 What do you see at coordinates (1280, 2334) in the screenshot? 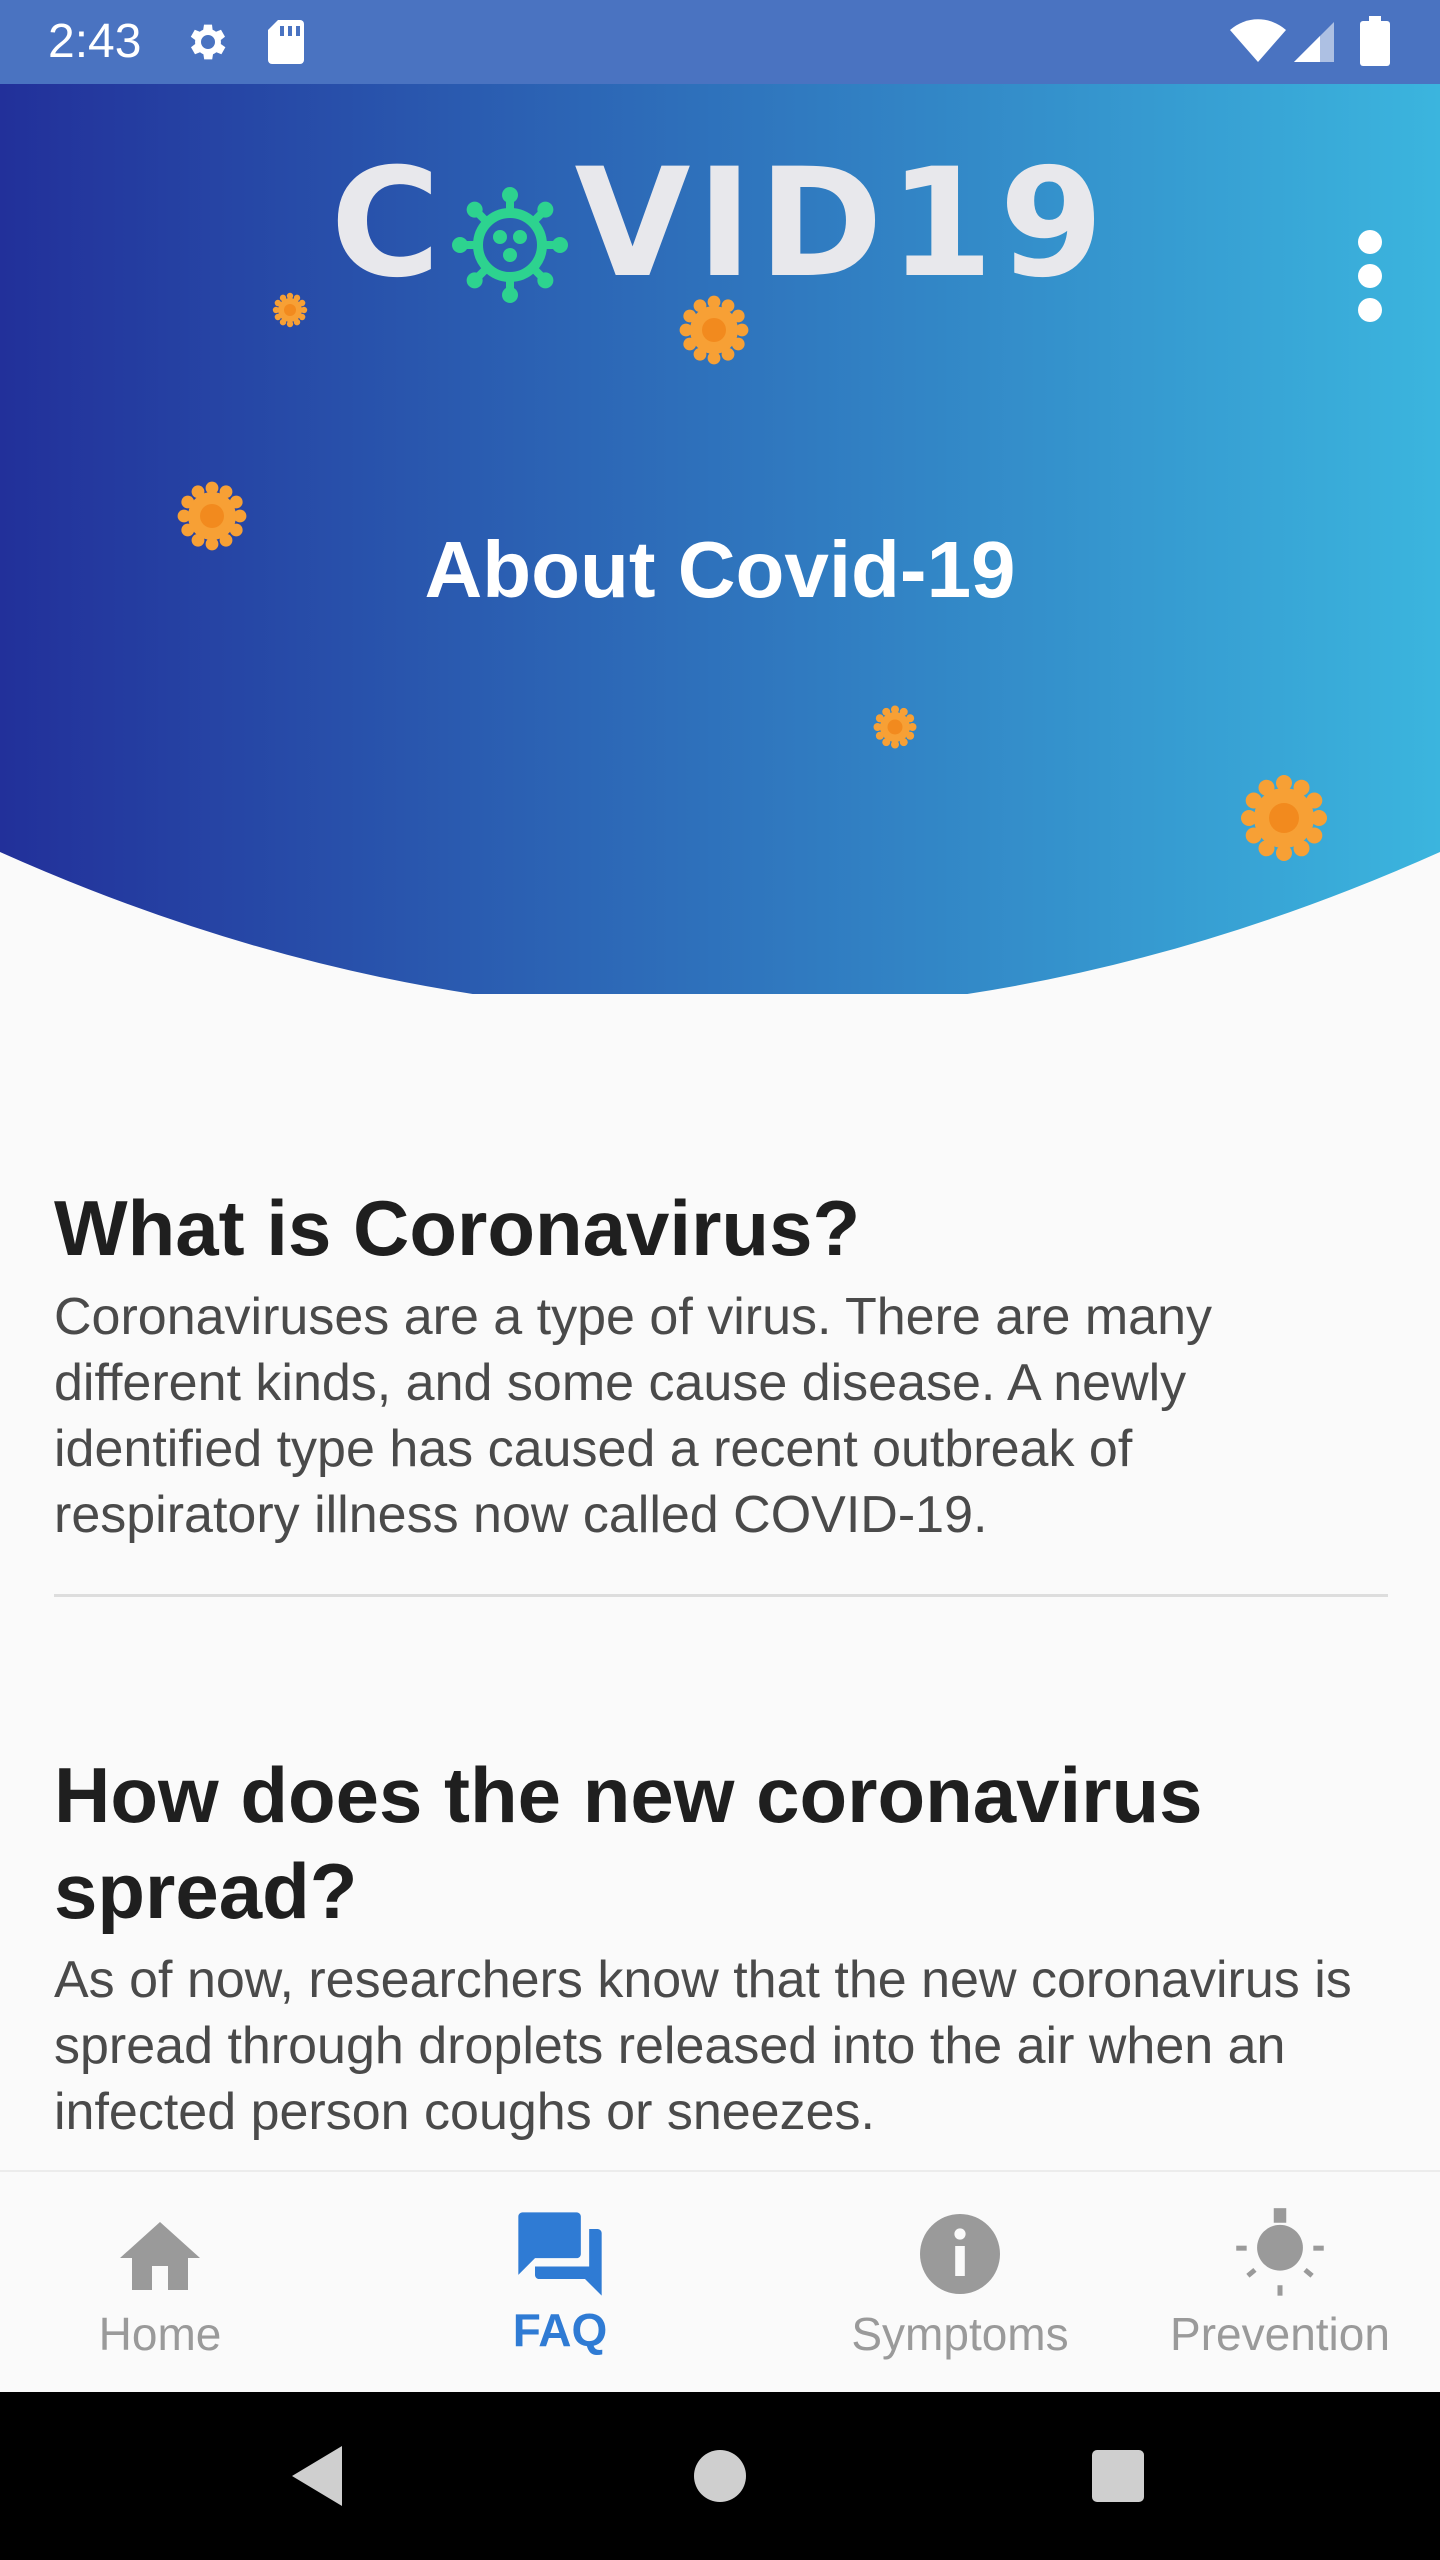
I see `nav-label-prevention: Prevention` at bounding box center [1280, 2334].